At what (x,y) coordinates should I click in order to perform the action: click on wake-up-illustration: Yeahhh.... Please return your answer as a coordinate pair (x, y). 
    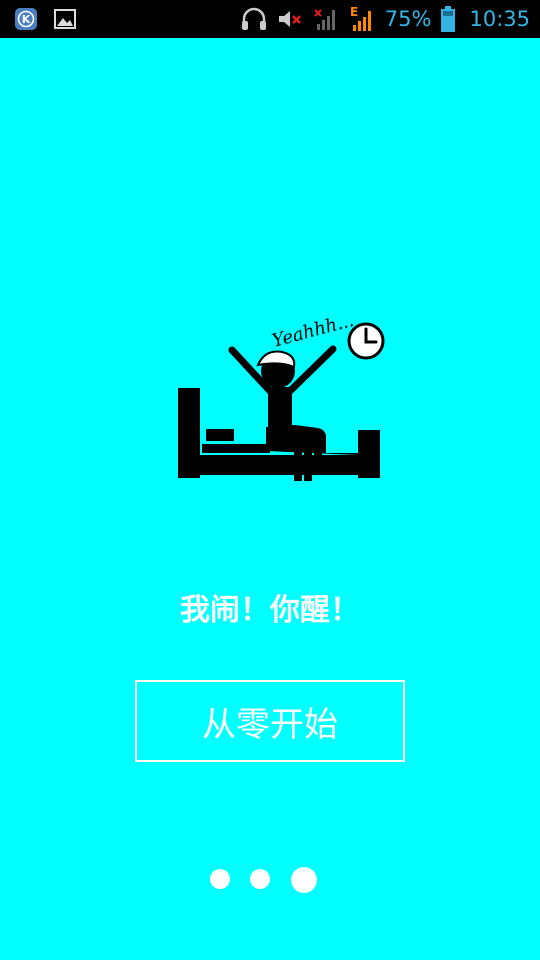
    Looking at the image, I should click on (281, 395).